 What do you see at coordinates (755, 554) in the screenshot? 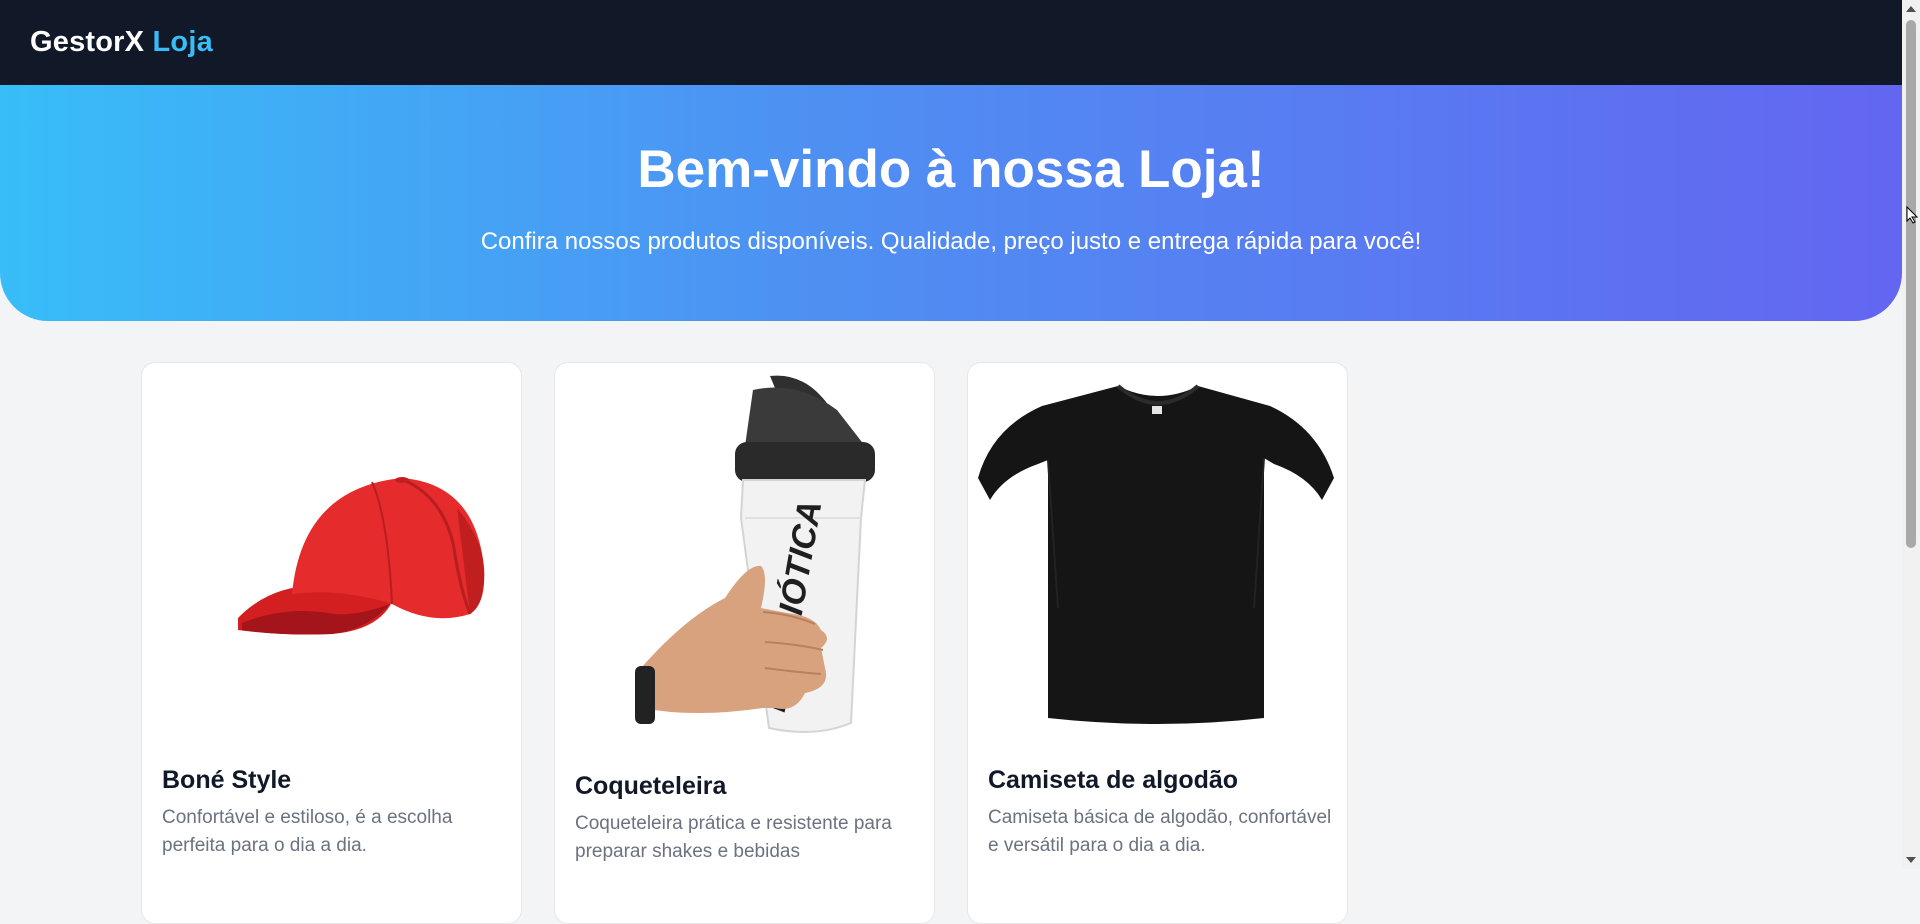
I see `shaker-bottle-image: PROBIÓTICA` at bounding box center [755, 554].